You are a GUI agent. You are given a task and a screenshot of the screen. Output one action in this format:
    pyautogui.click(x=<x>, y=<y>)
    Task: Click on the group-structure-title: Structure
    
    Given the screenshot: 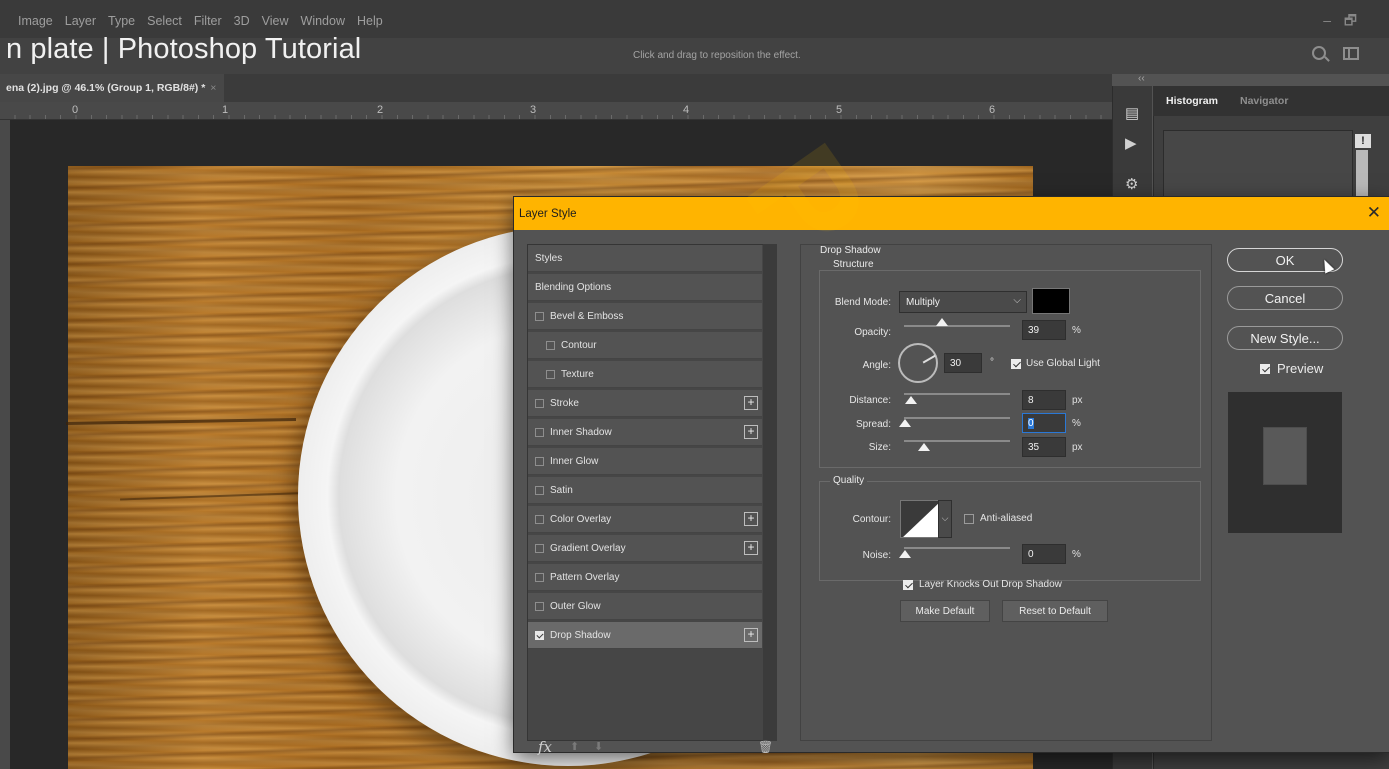 What is the action you would take?
    pyautogui.click(x=853, y=264)
    